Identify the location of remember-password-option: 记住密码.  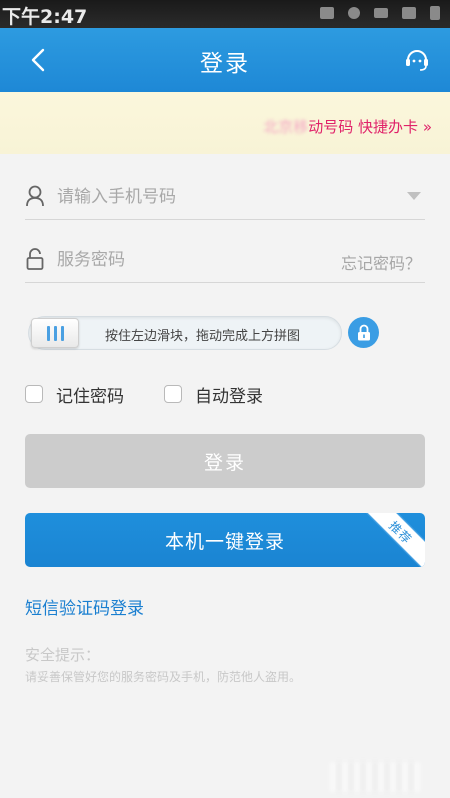
(74, 394).